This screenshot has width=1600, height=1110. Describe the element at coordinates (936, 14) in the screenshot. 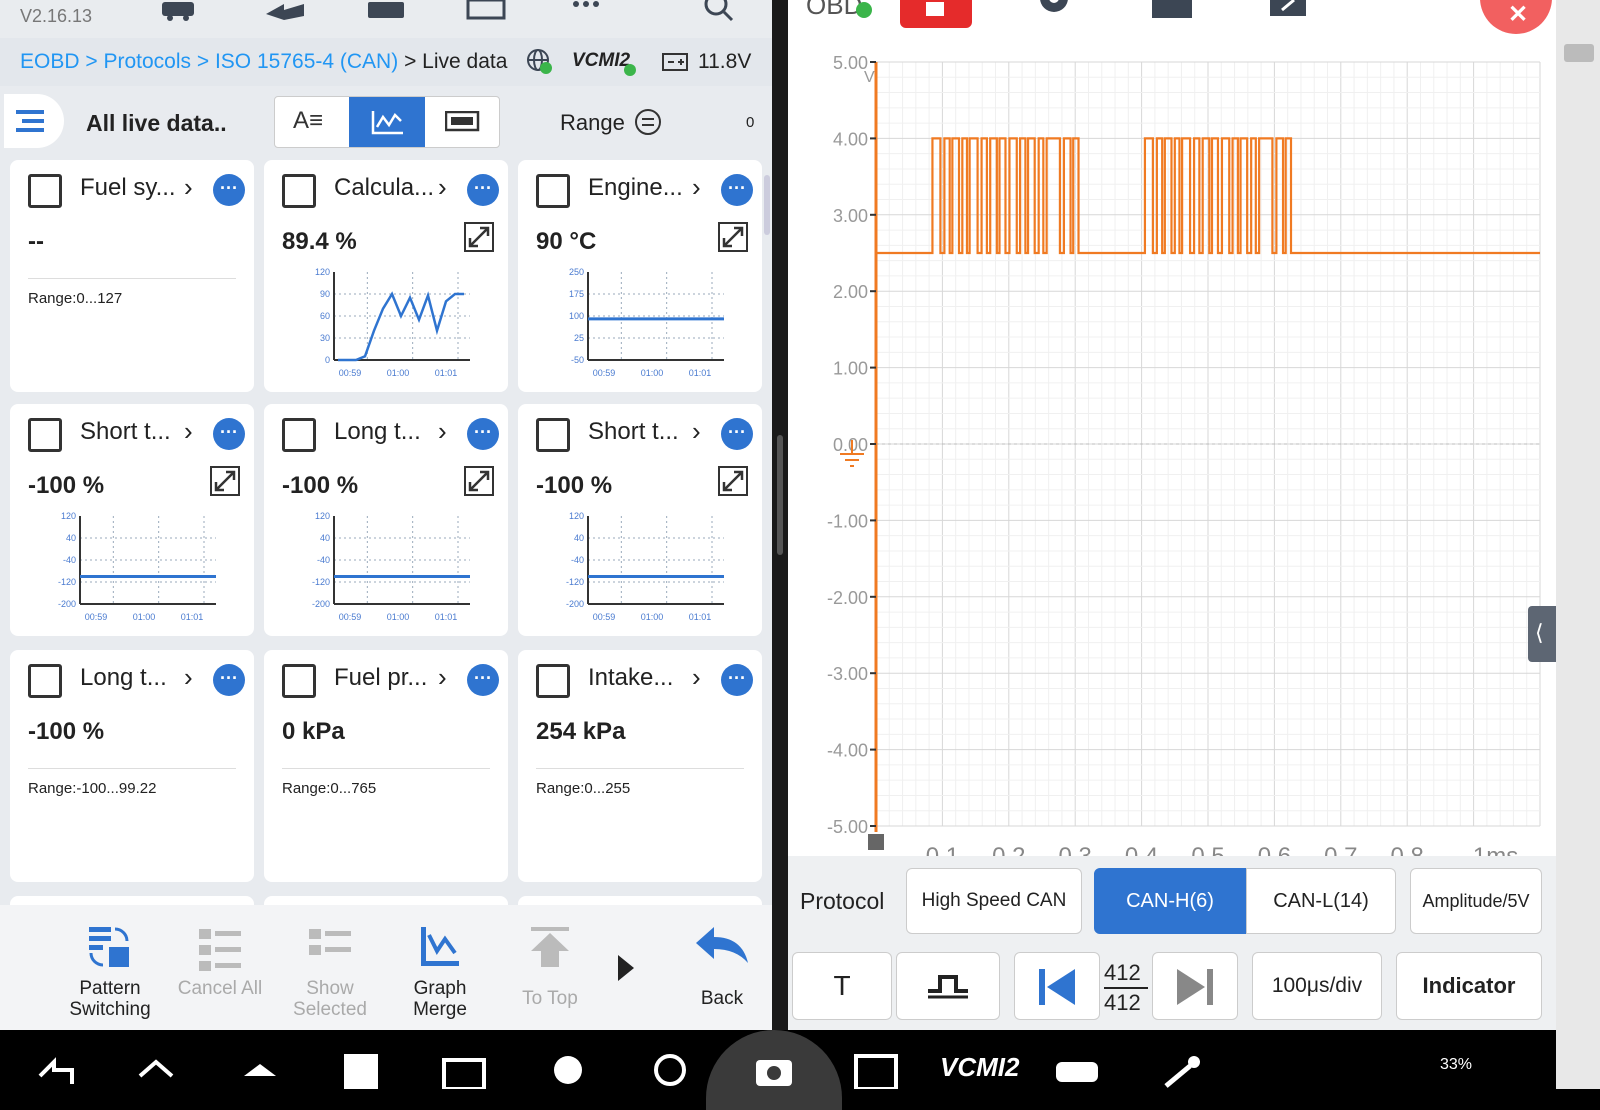

I see `stop-button` at that location.